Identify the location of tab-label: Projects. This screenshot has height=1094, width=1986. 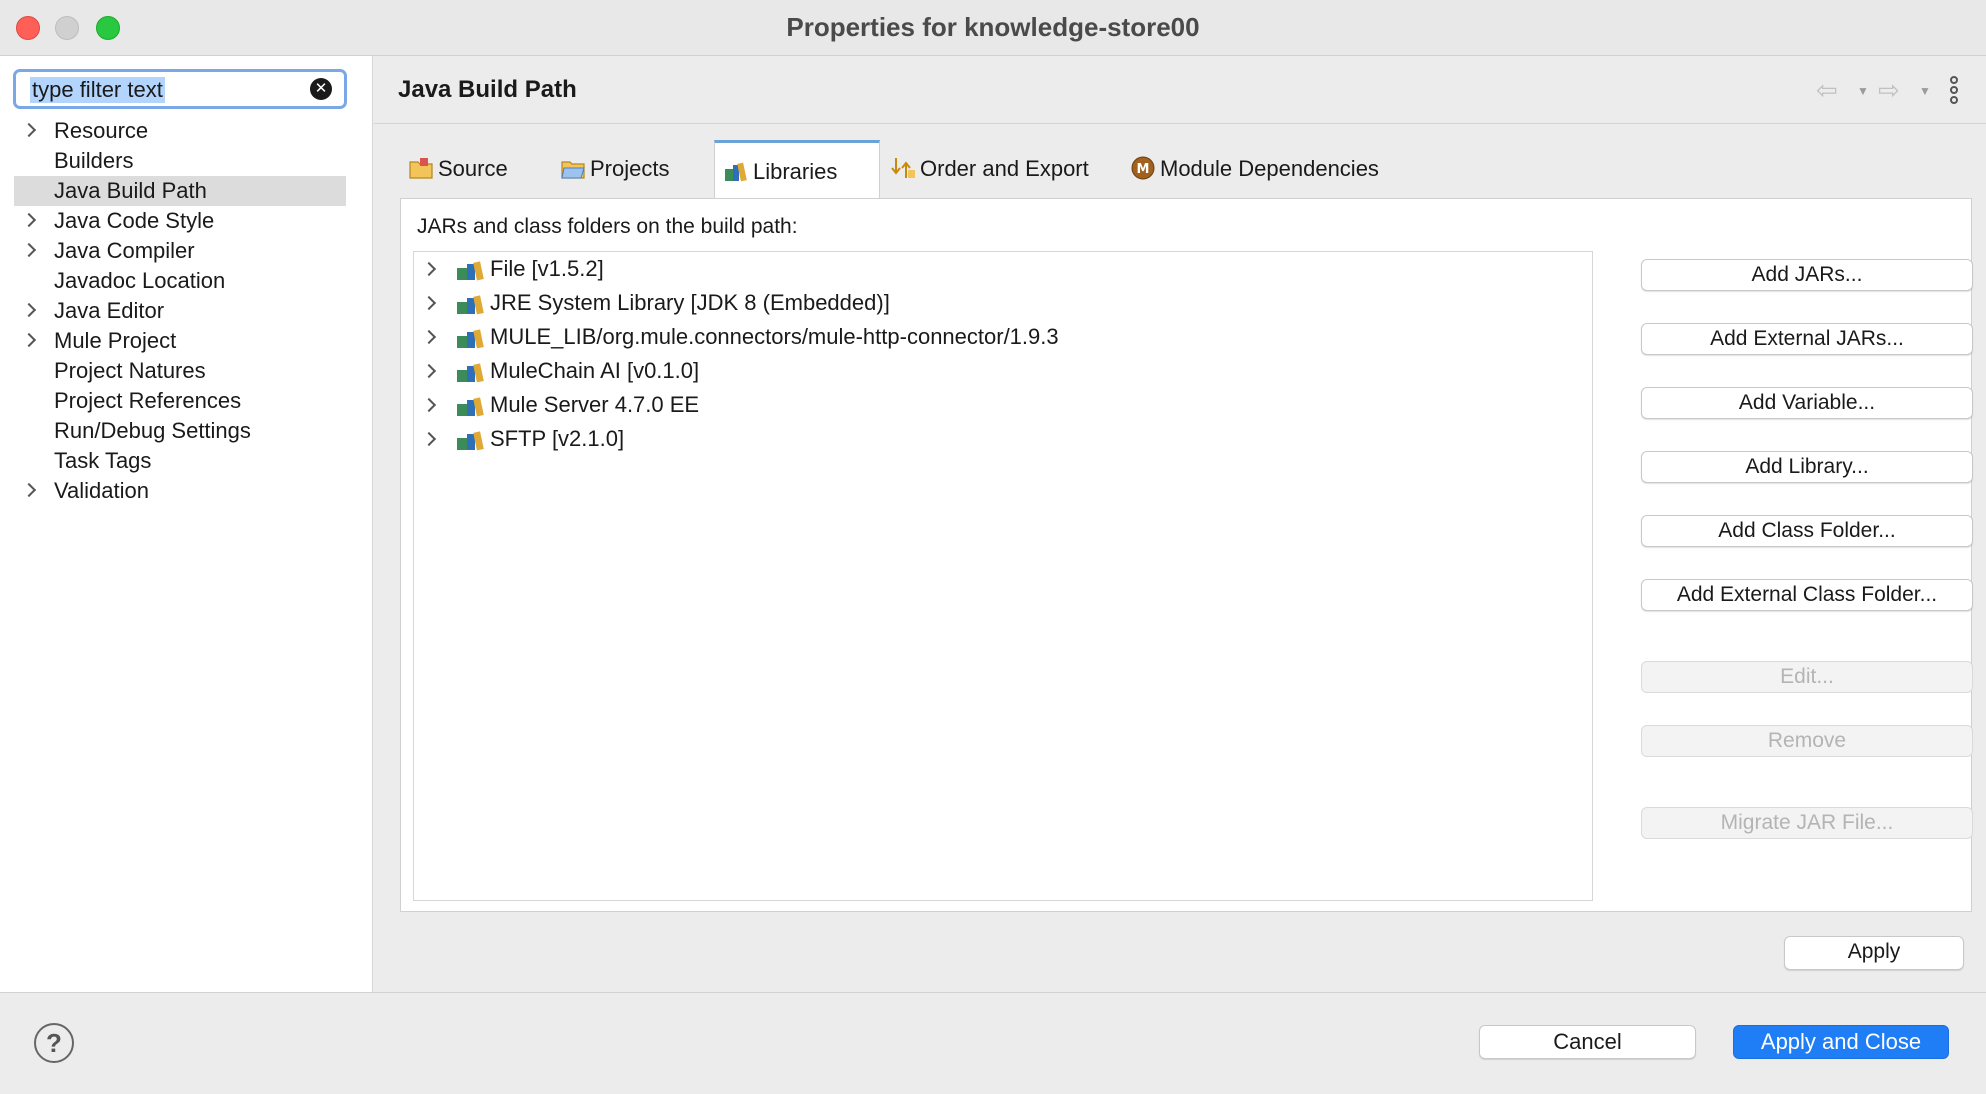
(630, 168).